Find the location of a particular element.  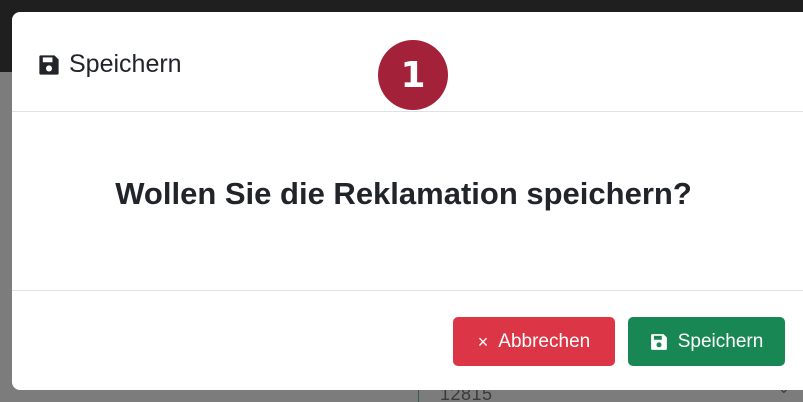

dialog-title: Speichern is located at coordinates (110, 64).